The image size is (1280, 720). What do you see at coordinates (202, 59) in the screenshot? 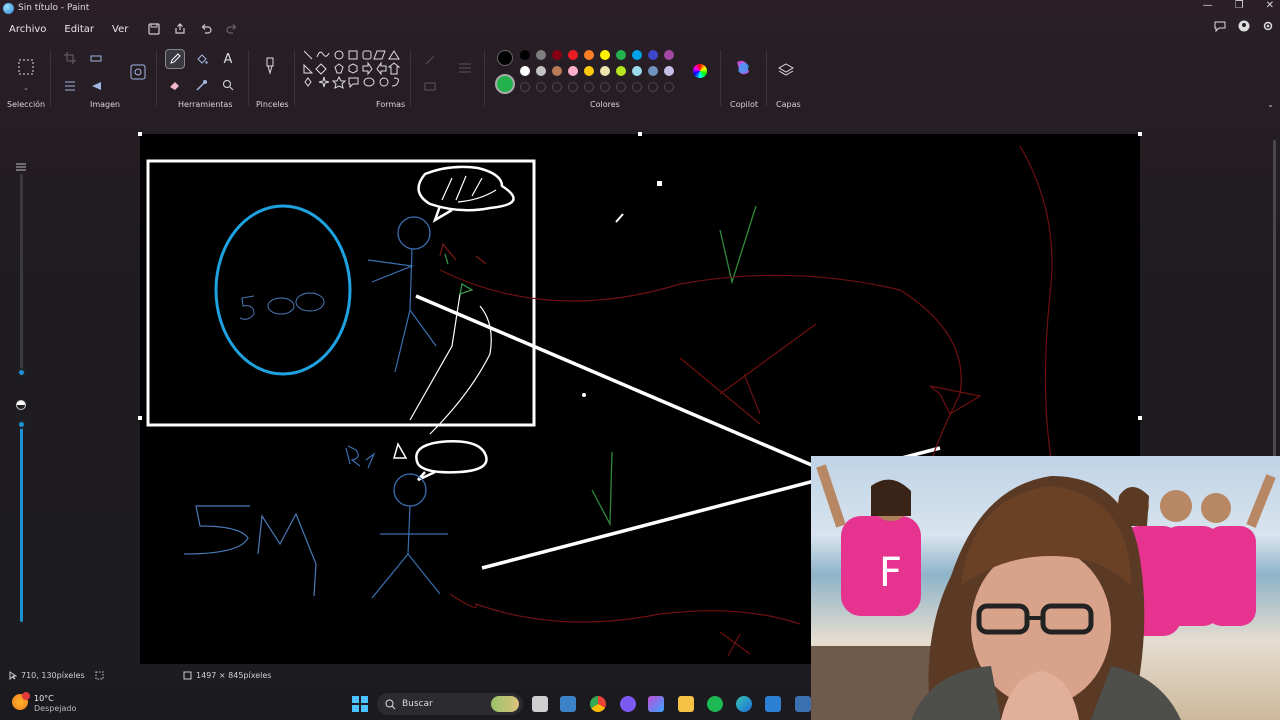
I see `fill-tool-icon` at bounding box center [202, 59].